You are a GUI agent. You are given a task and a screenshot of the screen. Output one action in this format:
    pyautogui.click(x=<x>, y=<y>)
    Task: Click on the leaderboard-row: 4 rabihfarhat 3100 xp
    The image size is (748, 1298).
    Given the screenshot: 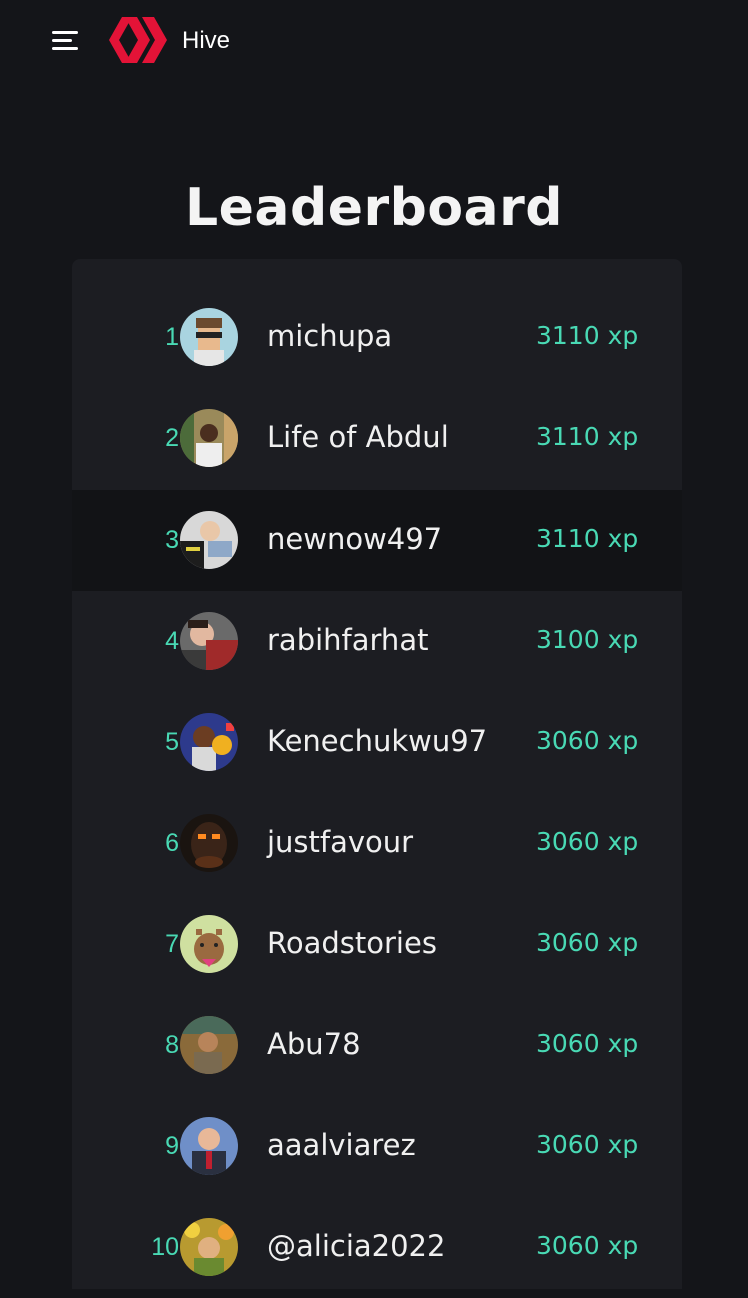 What is the action you would take?
    pyautogui.click(x=377, y=641)
    